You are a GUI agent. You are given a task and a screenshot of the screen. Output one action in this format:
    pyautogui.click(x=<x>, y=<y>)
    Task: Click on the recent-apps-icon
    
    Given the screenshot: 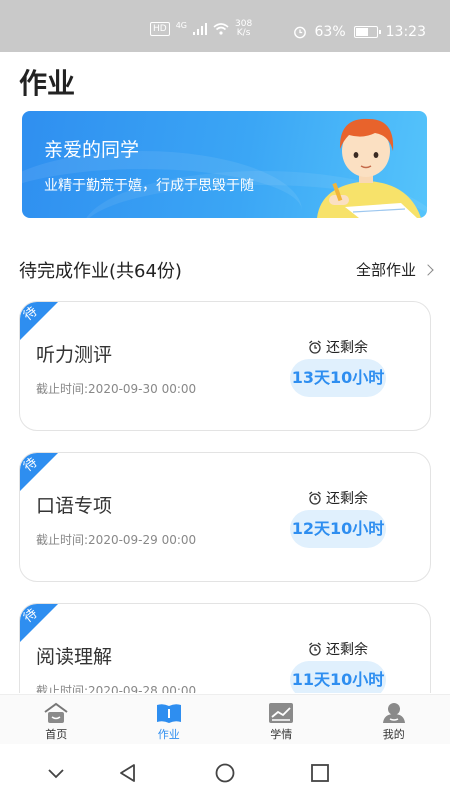 What is the action you would take?
    pyautogui.click(x=320, y=773)
    